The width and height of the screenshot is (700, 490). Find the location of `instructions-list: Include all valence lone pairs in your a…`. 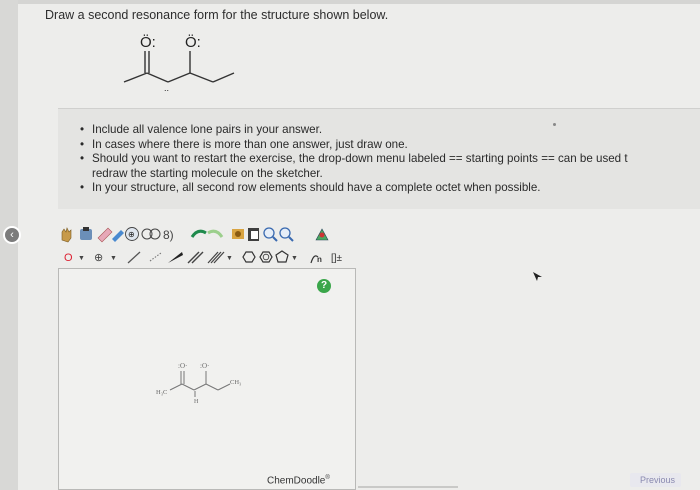

instructions-list: Include all valence lone pairs in your a… is located at coordinates (354, 159).